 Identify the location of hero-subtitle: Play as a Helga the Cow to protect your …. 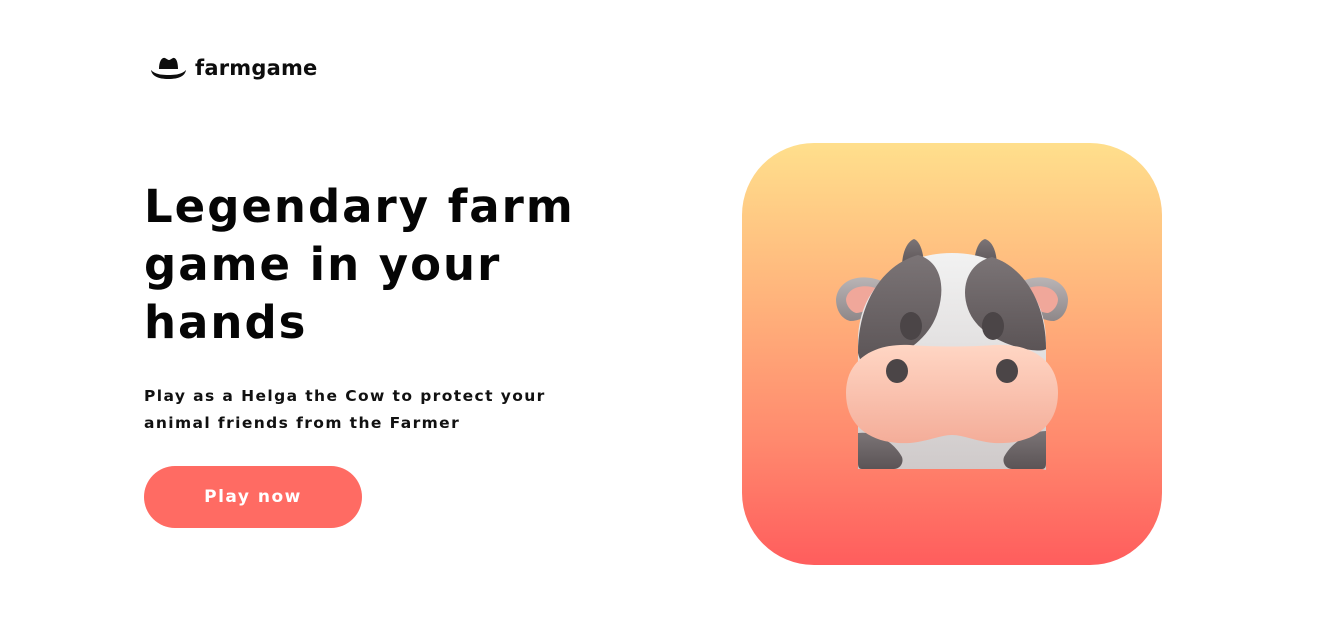
(345, 409).